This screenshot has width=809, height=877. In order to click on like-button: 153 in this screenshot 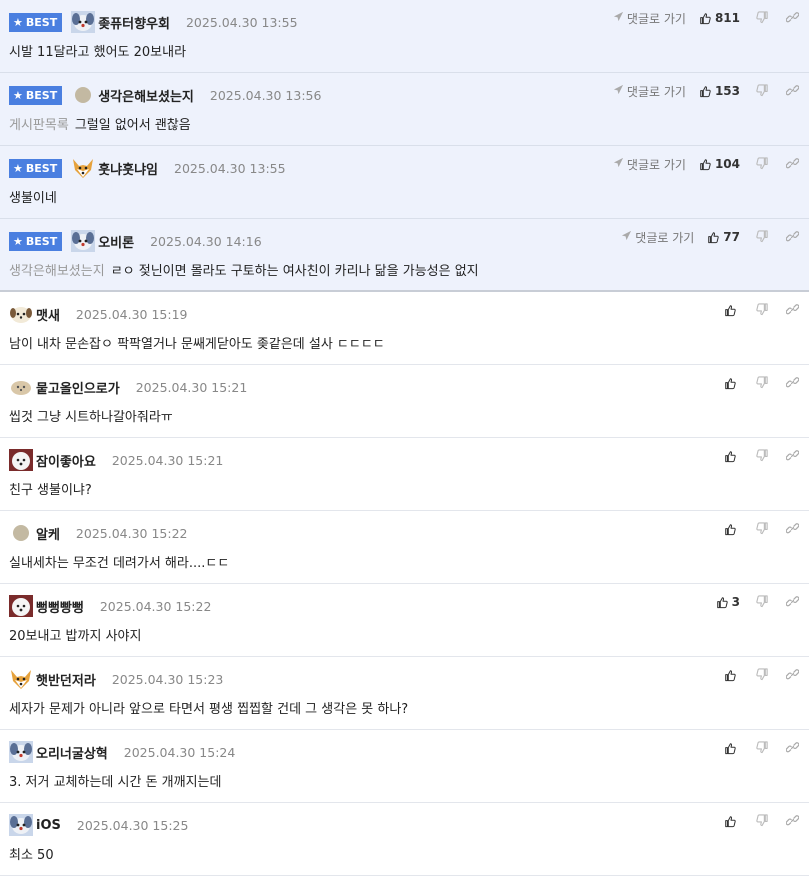, I will do `click(719, 91)`.